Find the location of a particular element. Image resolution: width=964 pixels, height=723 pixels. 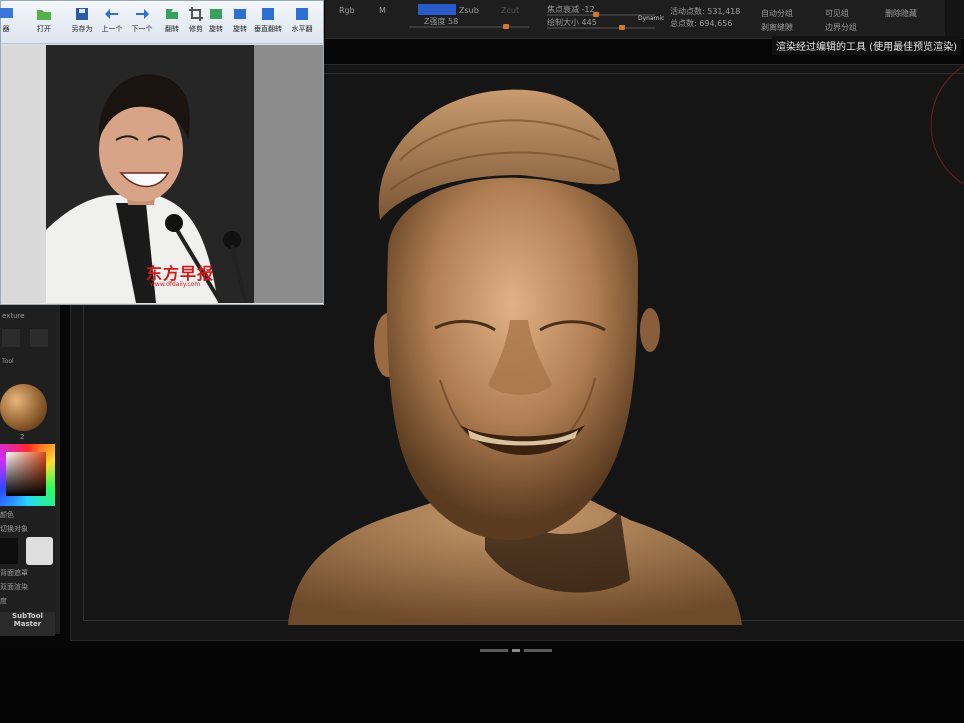

alpha-slot is located at coordinates (39, 338).